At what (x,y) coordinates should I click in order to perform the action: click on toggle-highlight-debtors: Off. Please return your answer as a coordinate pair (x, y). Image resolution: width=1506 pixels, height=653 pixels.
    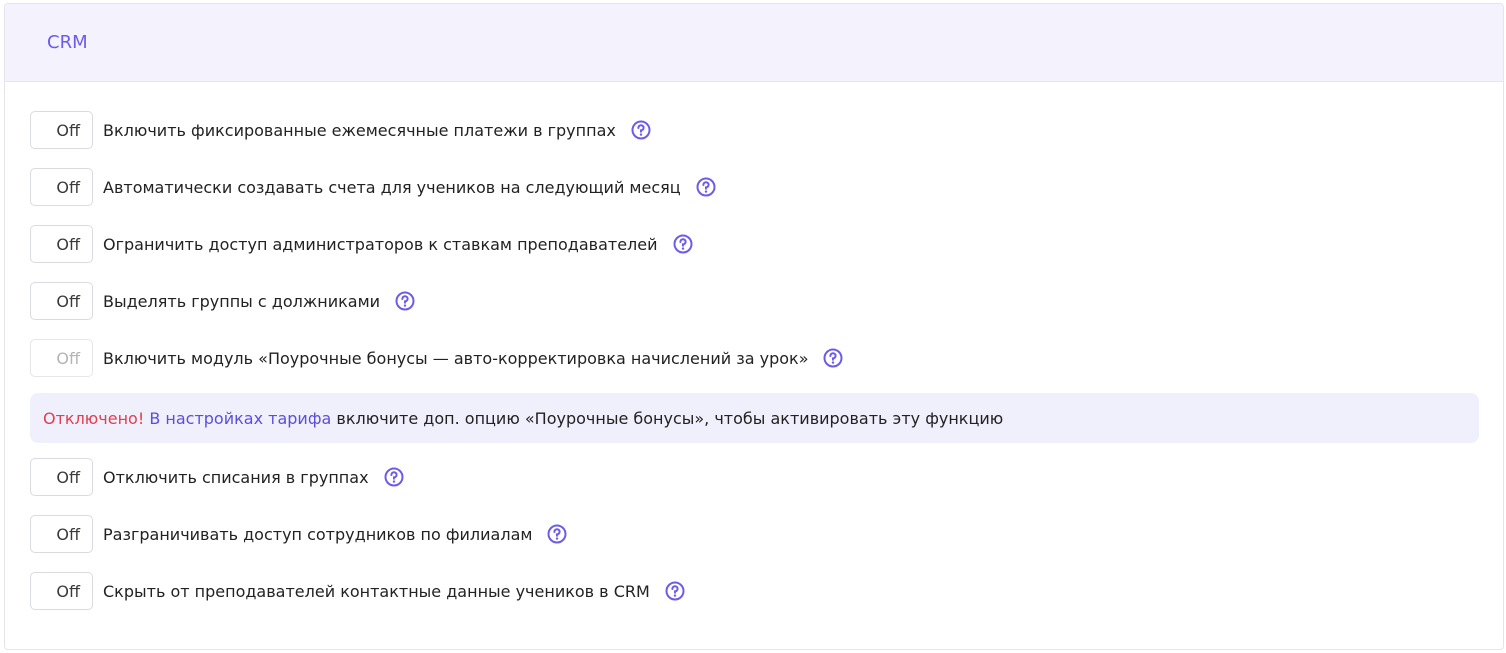
    Looking at the image, I should click on (61, 301).